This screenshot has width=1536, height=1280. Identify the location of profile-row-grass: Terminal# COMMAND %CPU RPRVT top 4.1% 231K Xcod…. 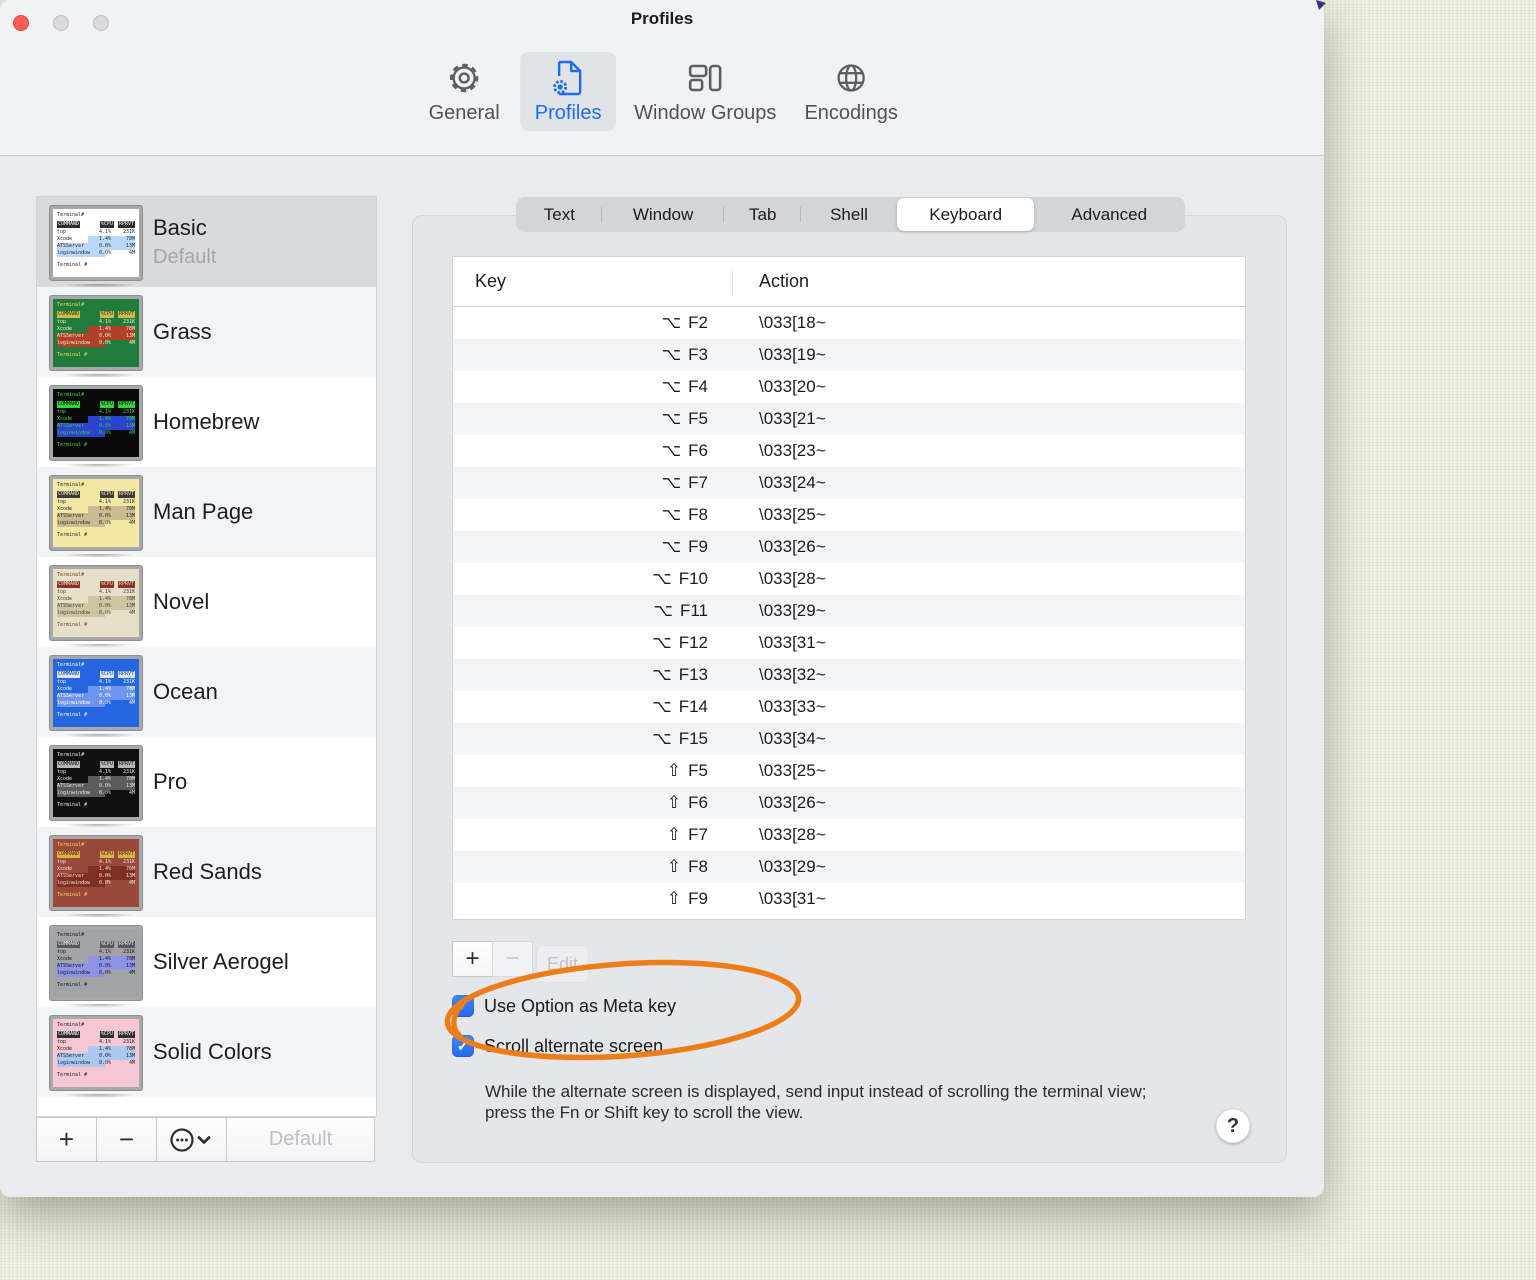
(206, 333).